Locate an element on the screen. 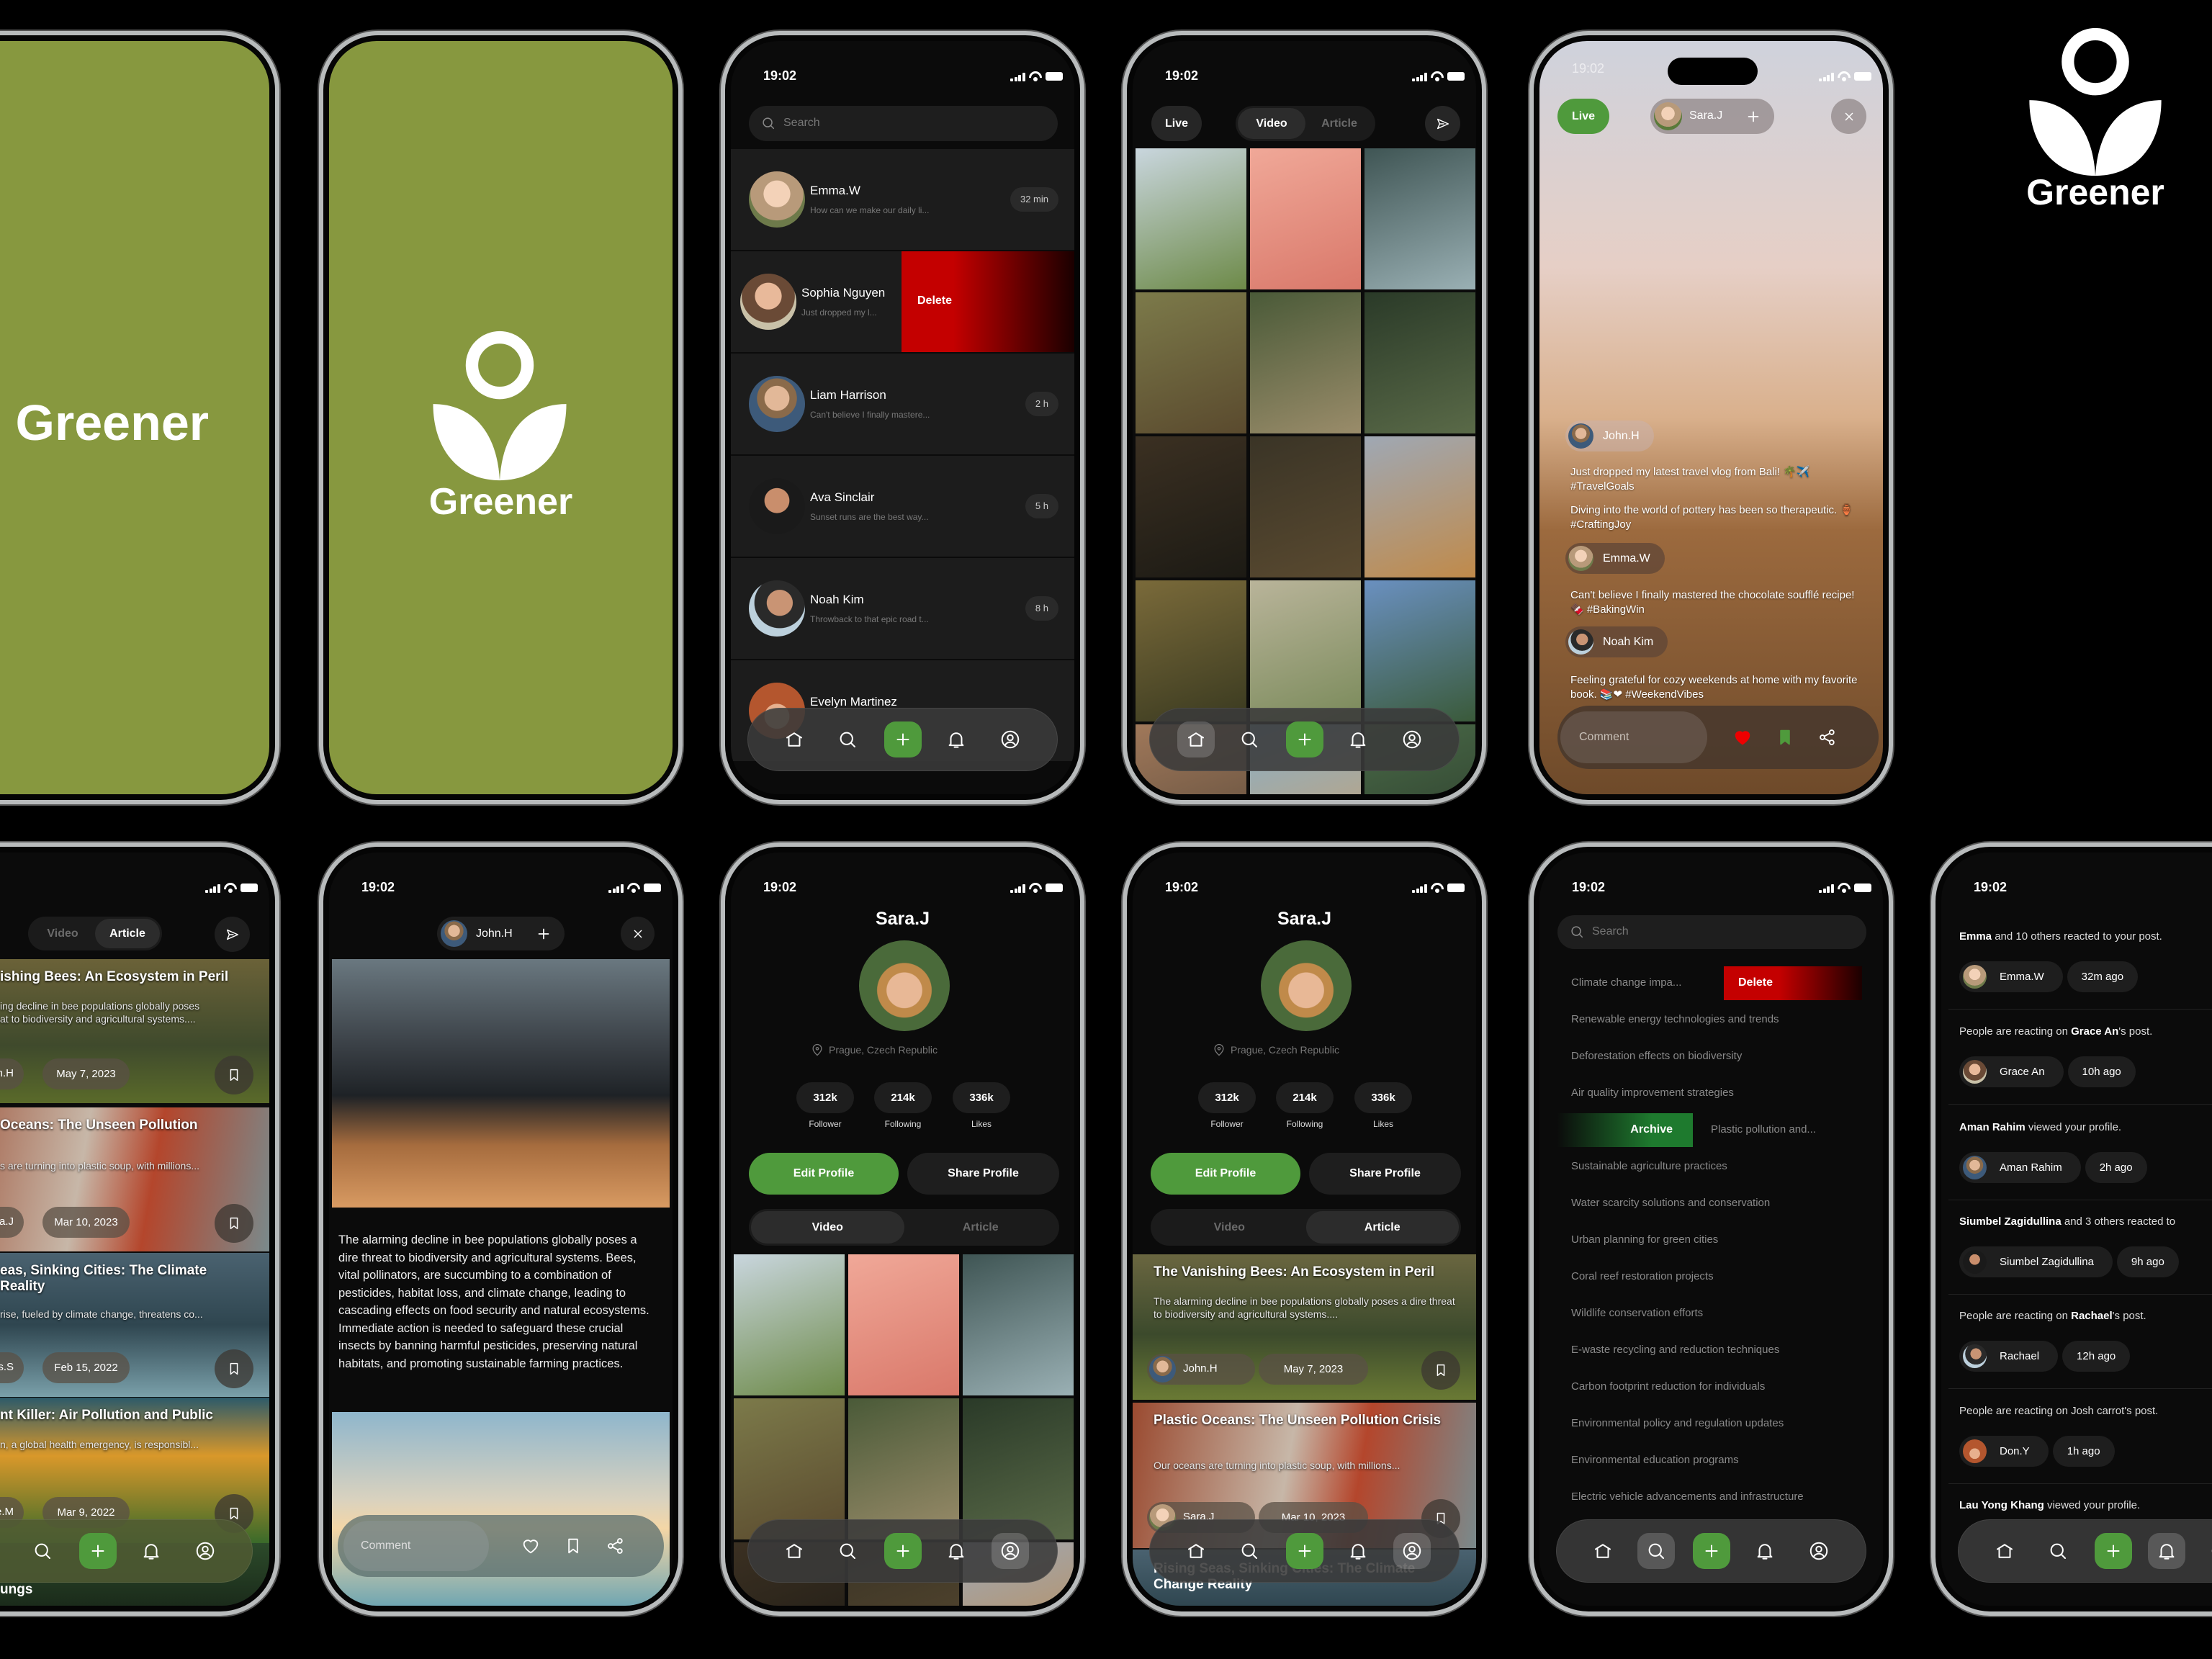  close-button is located at coordinates (638, 934).